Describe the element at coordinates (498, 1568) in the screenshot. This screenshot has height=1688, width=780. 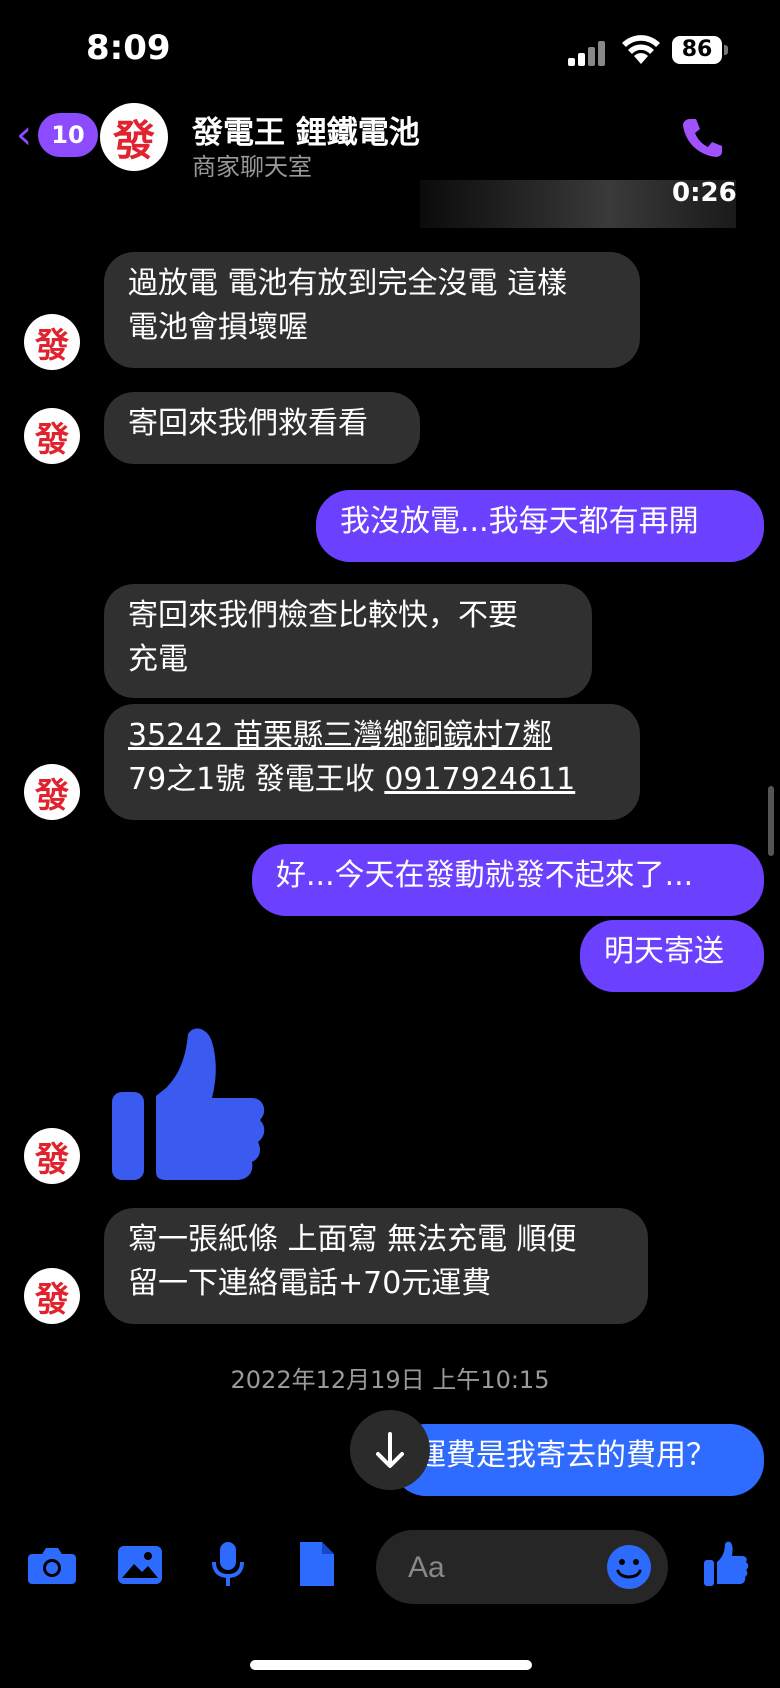
I see `message-input` at that location.